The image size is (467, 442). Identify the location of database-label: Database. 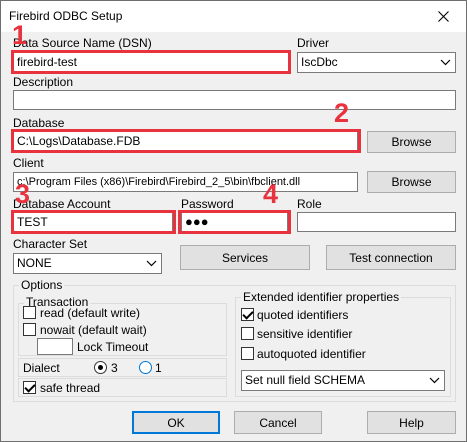
(39, 123).